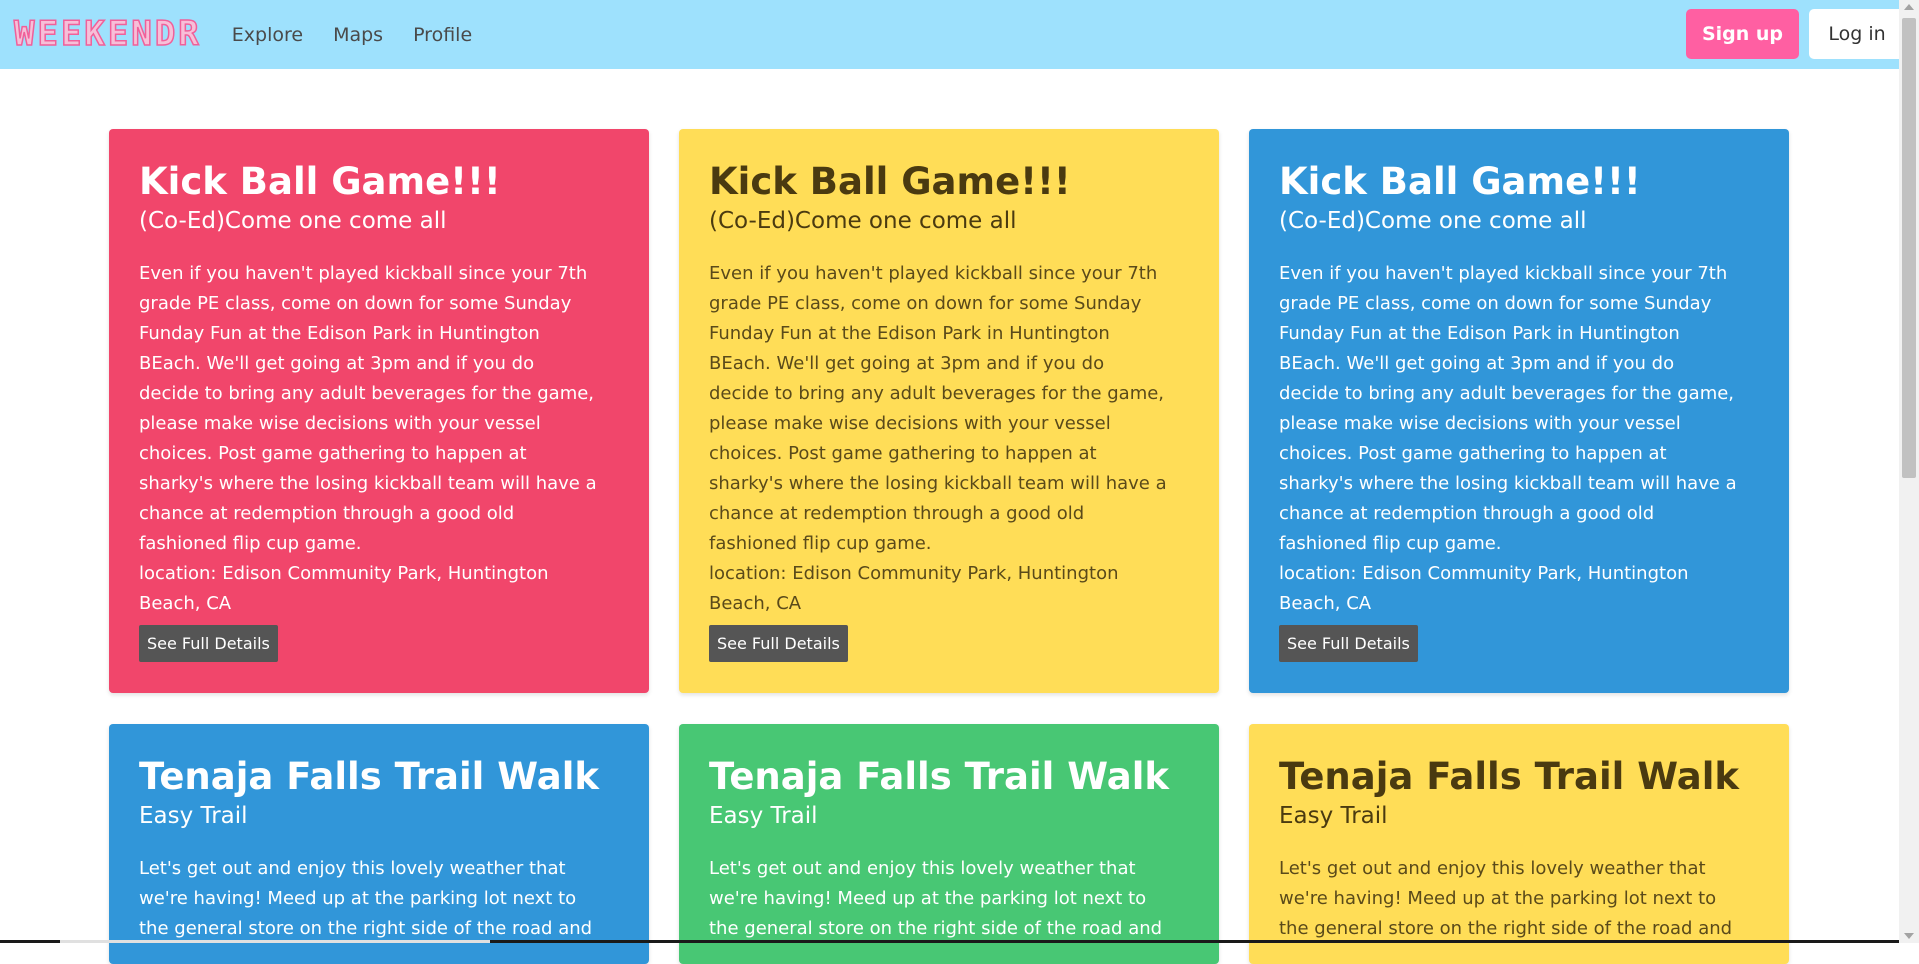 This screenshot has height=964, width=1919. What do you see at coordinates (1909, 936) in the screenshot?
I see `scroll-down-arrow-icon` at bounding box center [1909, 936].